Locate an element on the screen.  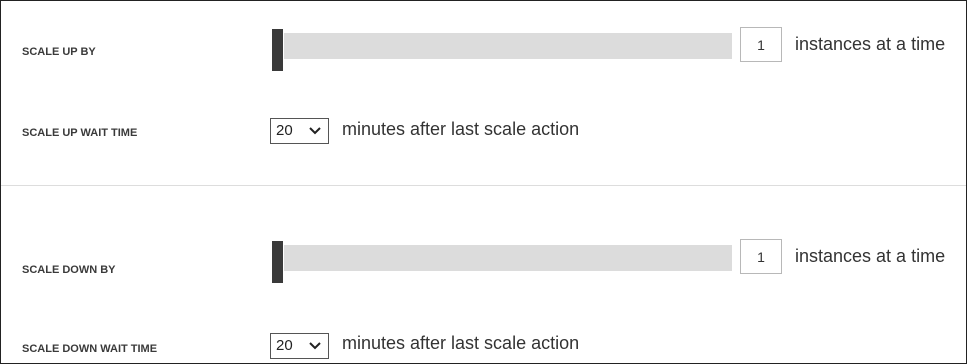
scale-up-wait-time-suffix: minutes after last scale action is located at coordinates (461, 129).